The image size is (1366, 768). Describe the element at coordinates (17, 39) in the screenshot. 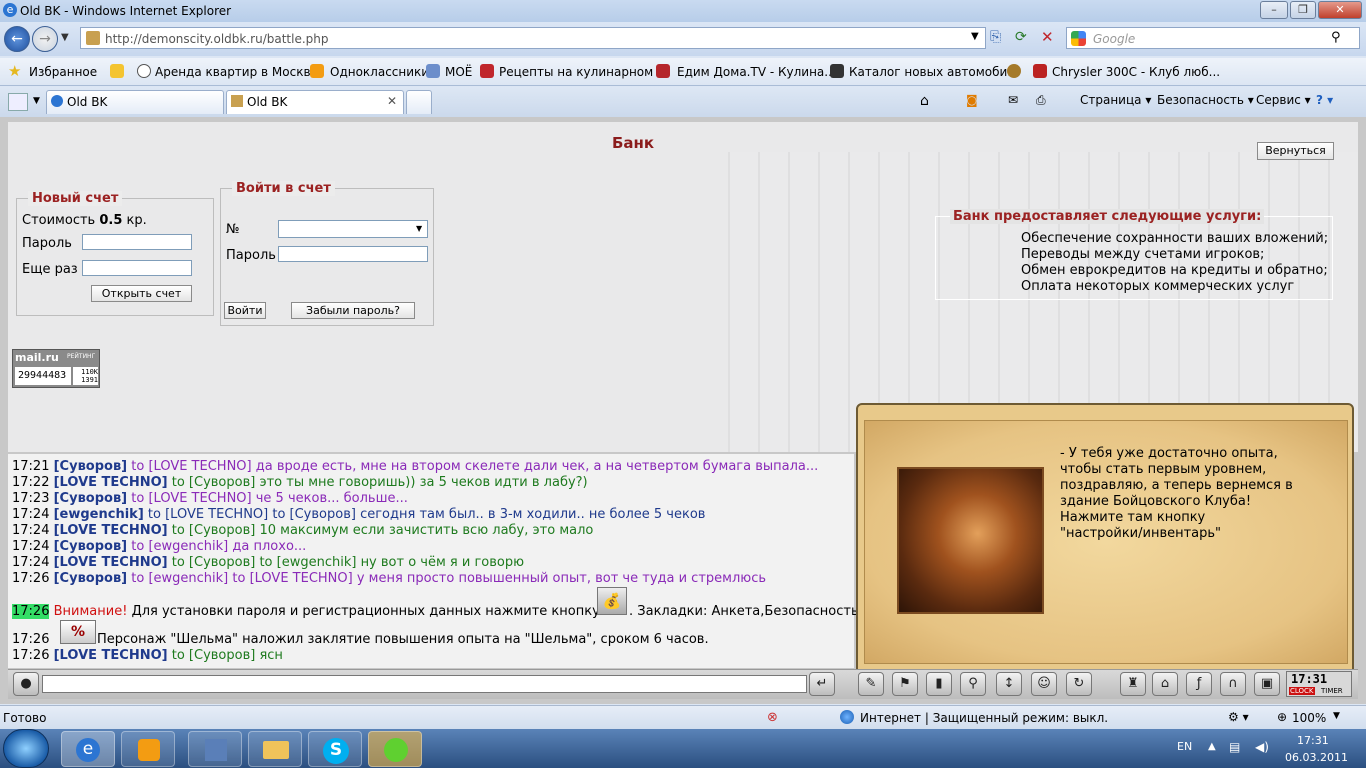

I see `back-button: ←` at that location.